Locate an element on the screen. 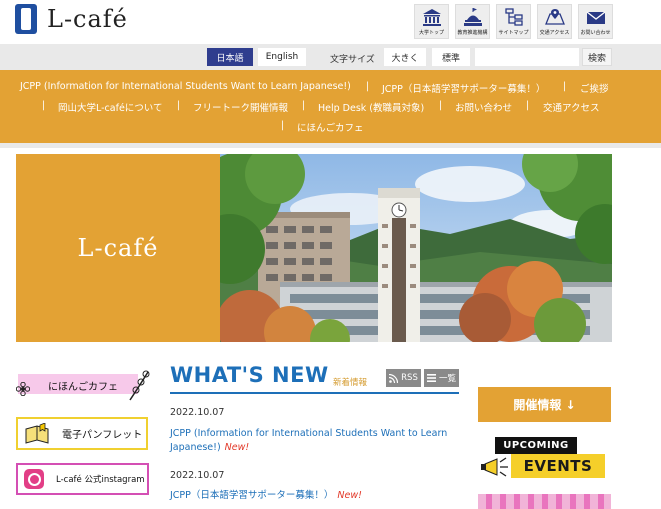 Image resolution: width=661 pixels, height=509 pixels. hero-title: L-café is located at coordinates (118, 248).